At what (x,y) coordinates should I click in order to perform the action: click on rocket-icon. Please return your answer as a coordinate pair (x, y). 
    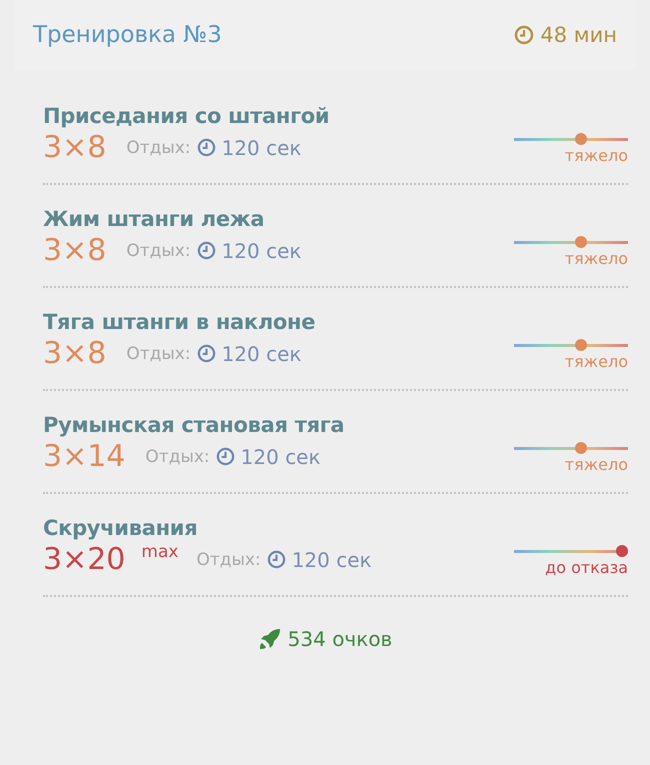
    Looking at the image, I should click on (270, 639).